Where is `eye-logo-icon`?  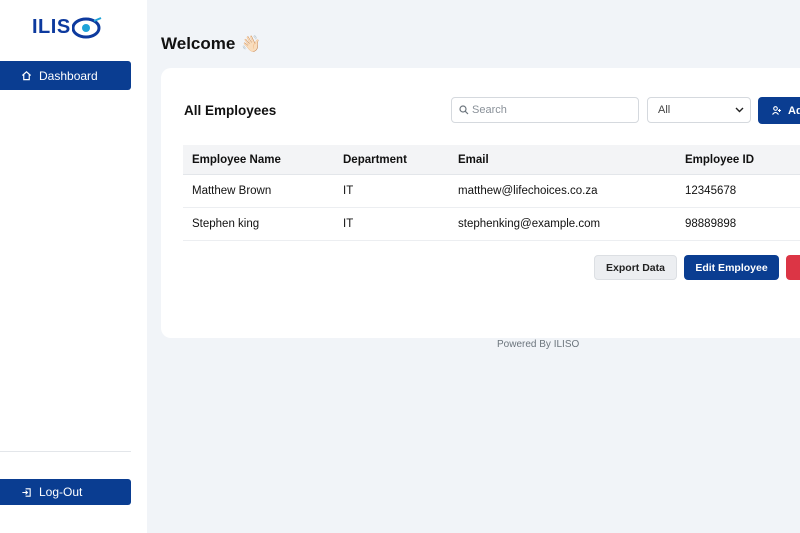
eye-logo-icon is located at coordinates (86, 27).